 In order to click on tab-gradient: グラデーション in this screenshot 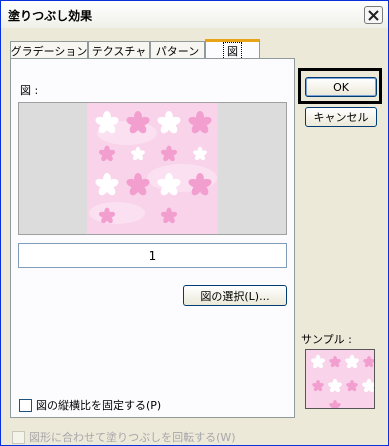, I will do `click(49, 50)`.